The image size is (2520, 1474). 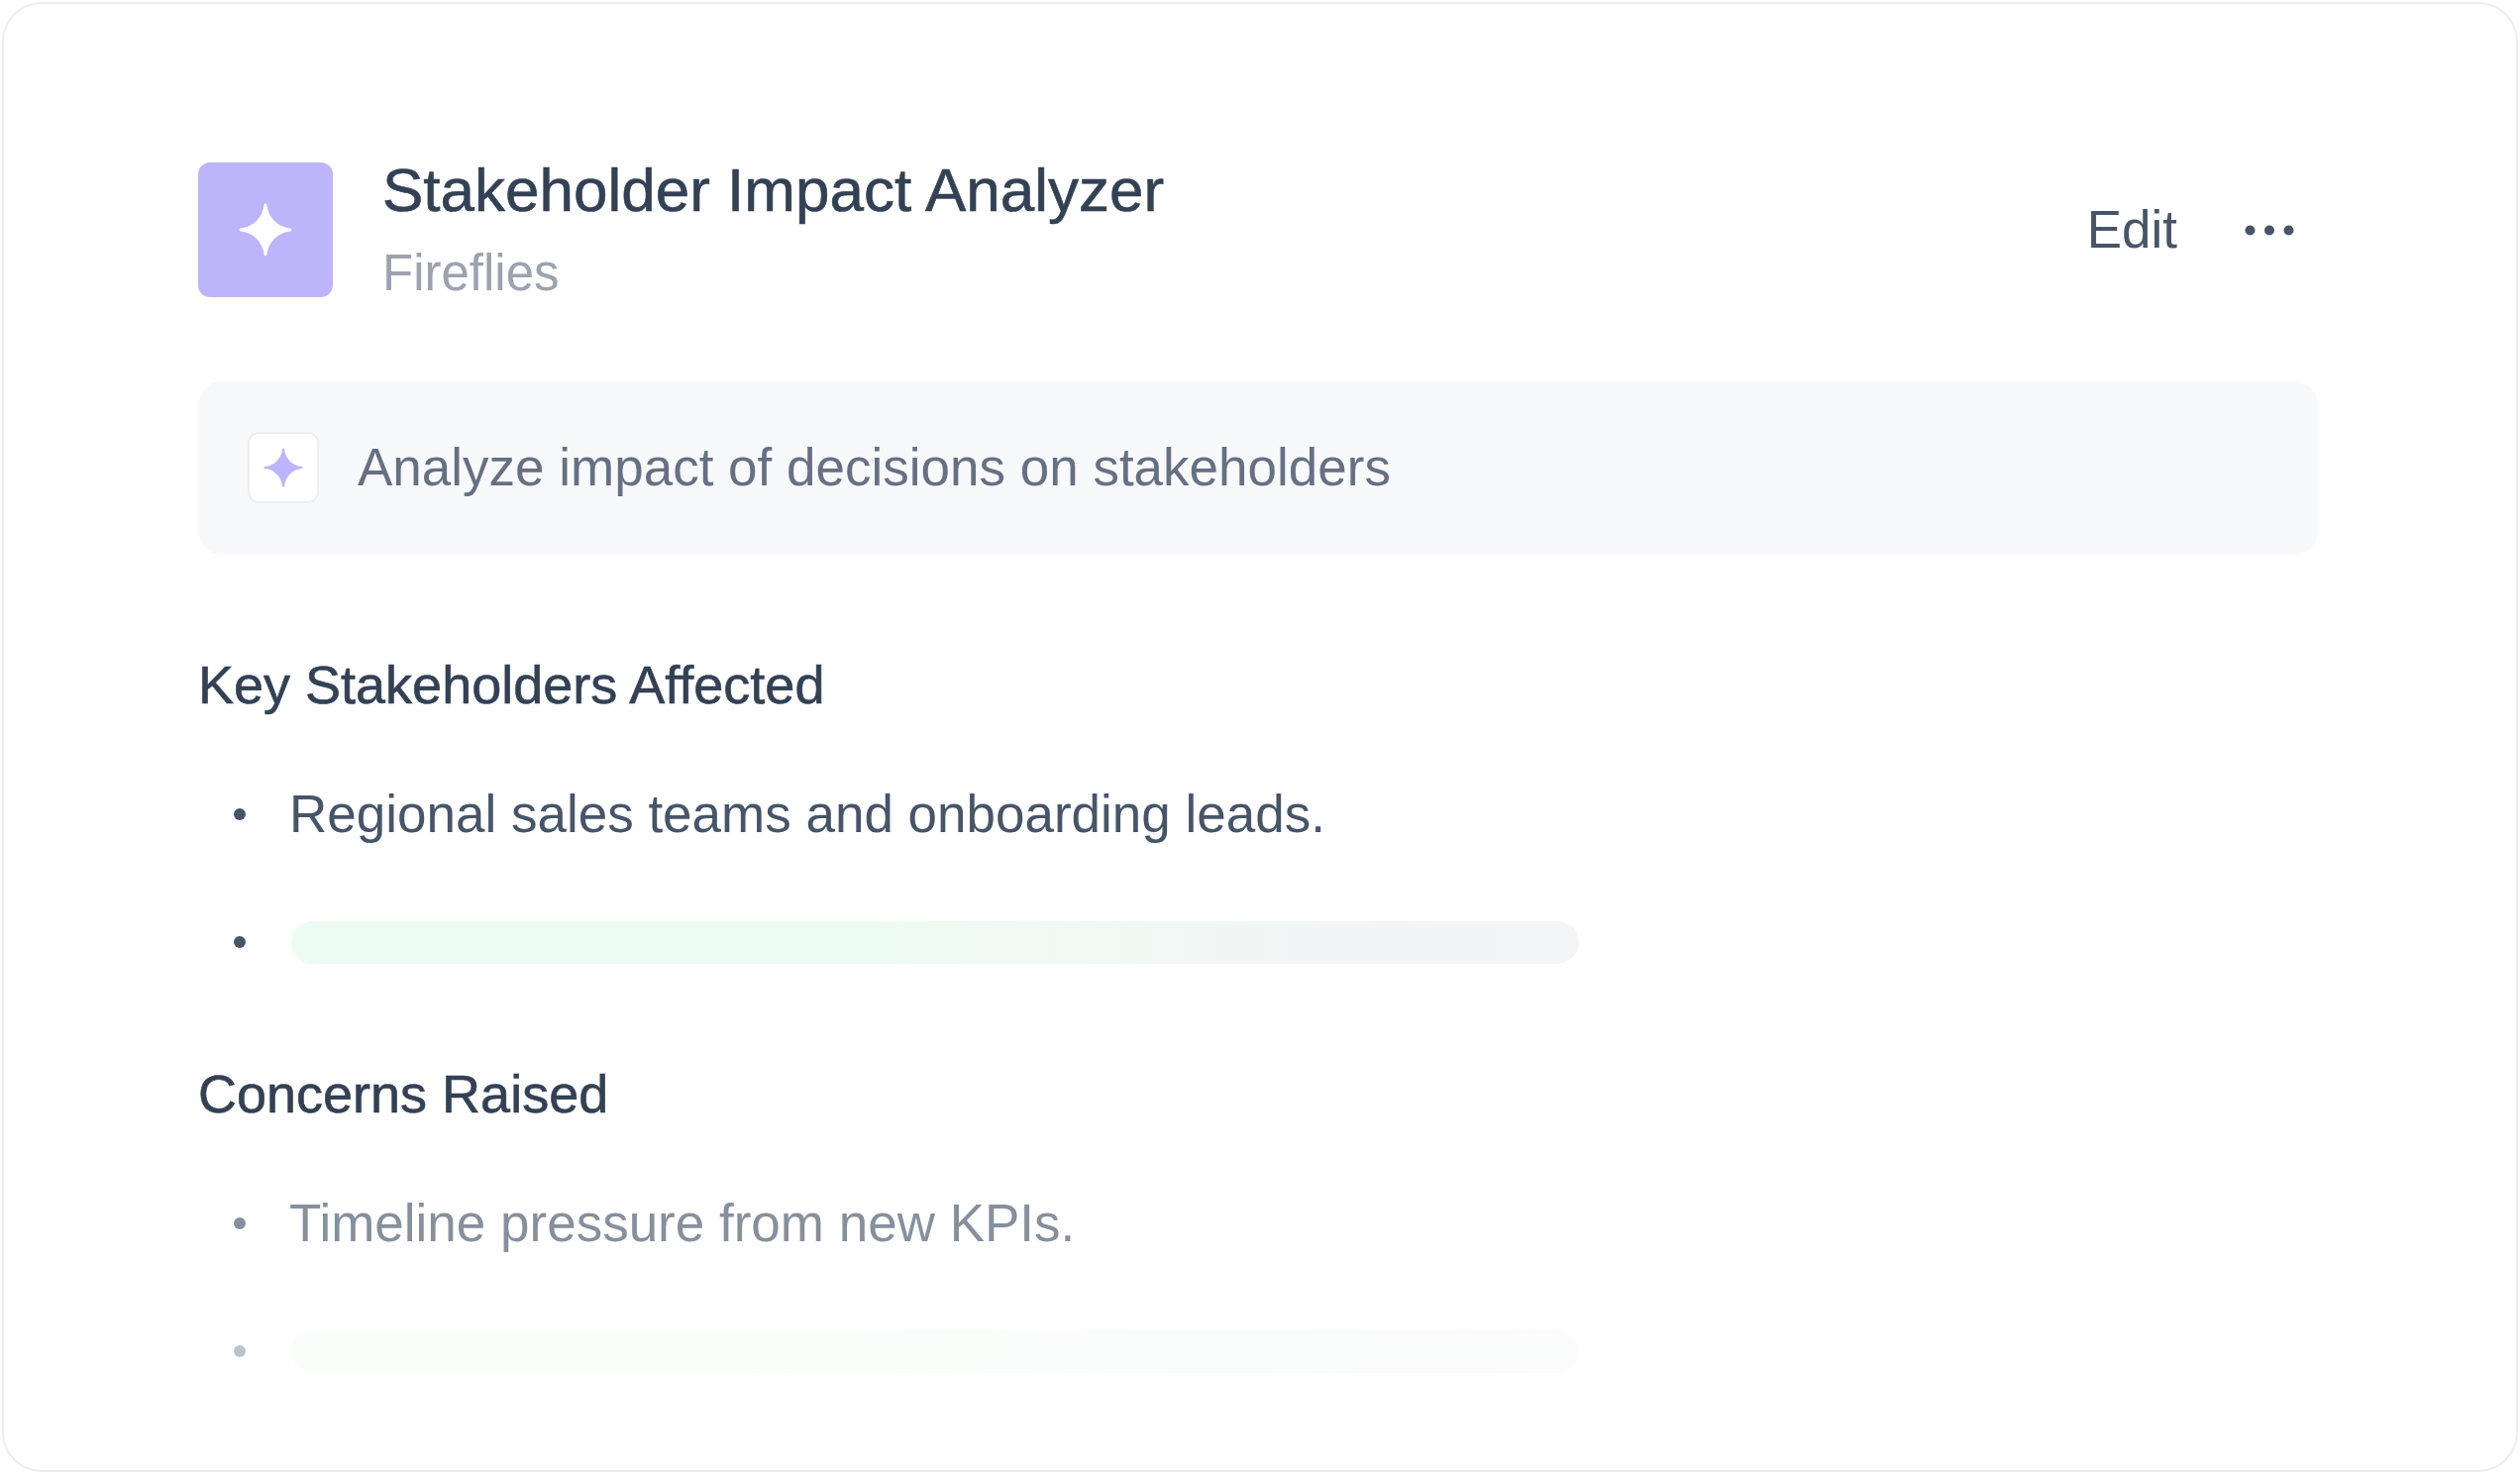 What do you see at coordinates (2131, 230) in the screenshot?
I see `edit-button: Edit` at bounding box center [2131, 230].